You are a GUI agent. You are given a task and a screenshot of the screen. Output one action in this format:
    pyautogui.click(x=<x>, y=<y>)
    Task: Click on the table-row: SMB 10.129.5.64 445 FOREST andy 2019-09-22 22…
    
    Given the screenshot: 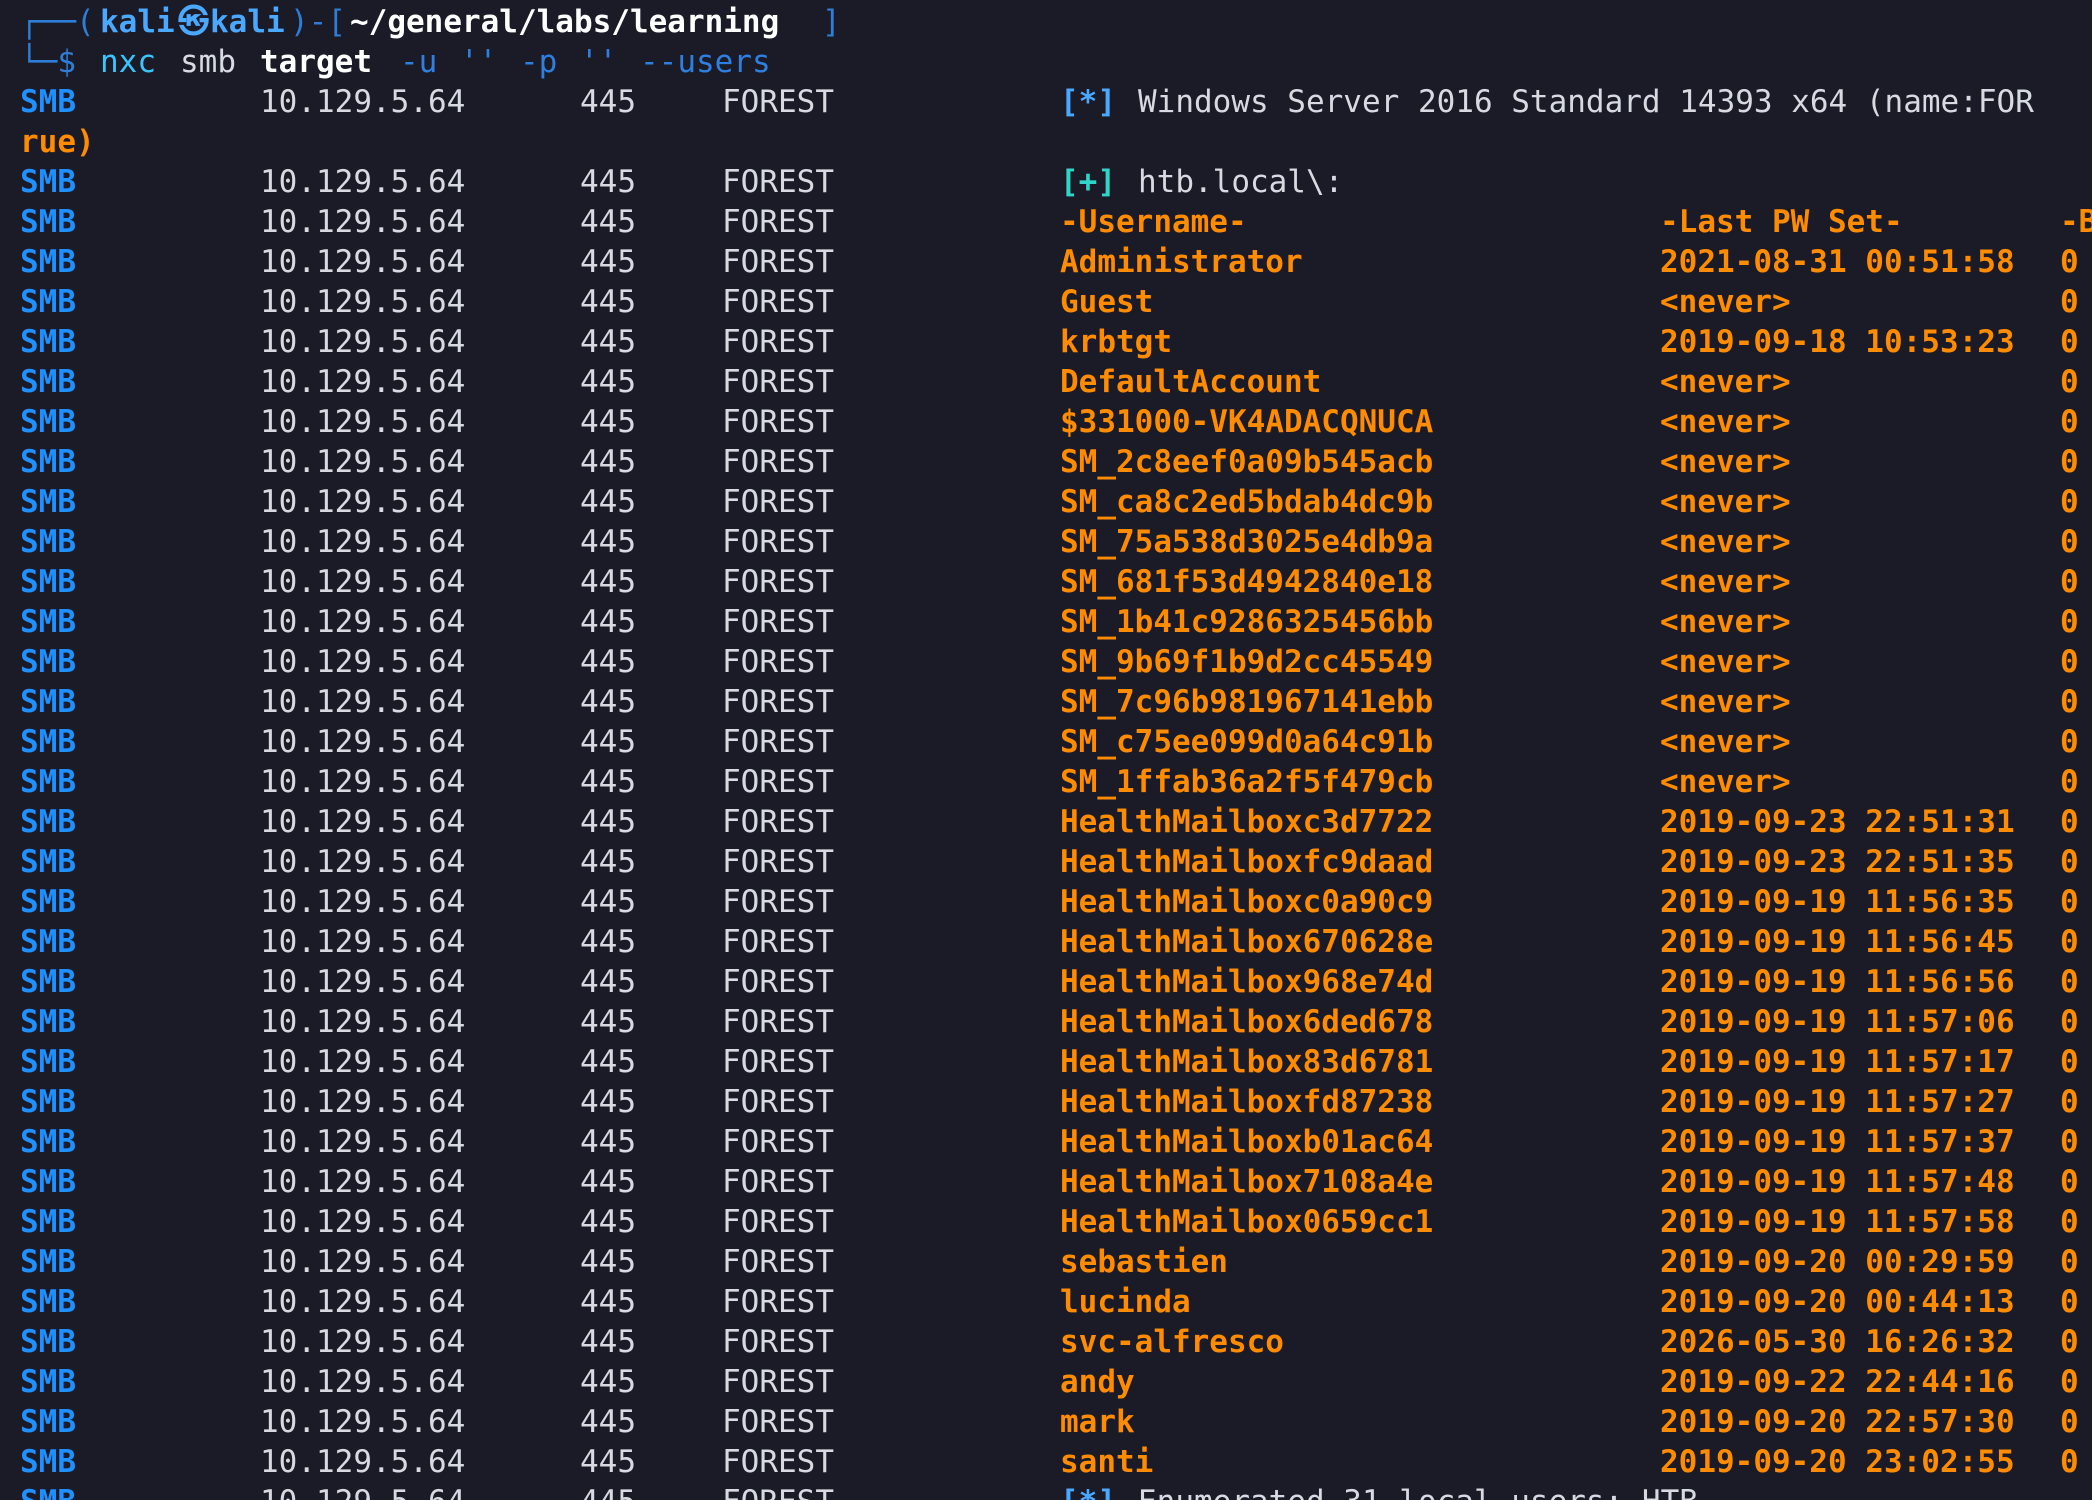 What is the action you would take?
    pyautogui.click(x=1046, y=1382)
    